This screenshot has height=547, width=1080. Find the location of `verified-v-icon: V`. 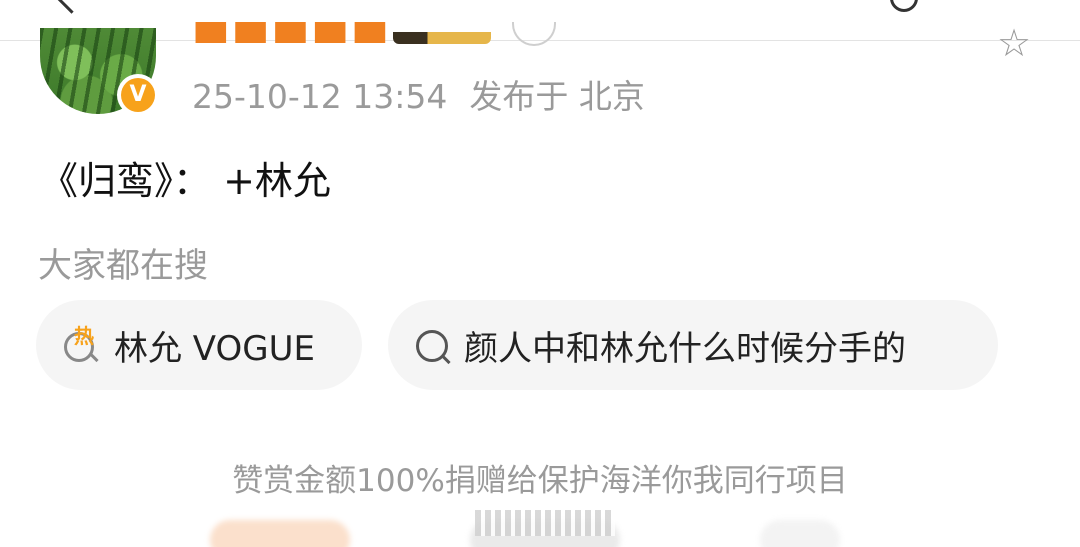

verified-v-icon: V is located at coordinates (138, 95).